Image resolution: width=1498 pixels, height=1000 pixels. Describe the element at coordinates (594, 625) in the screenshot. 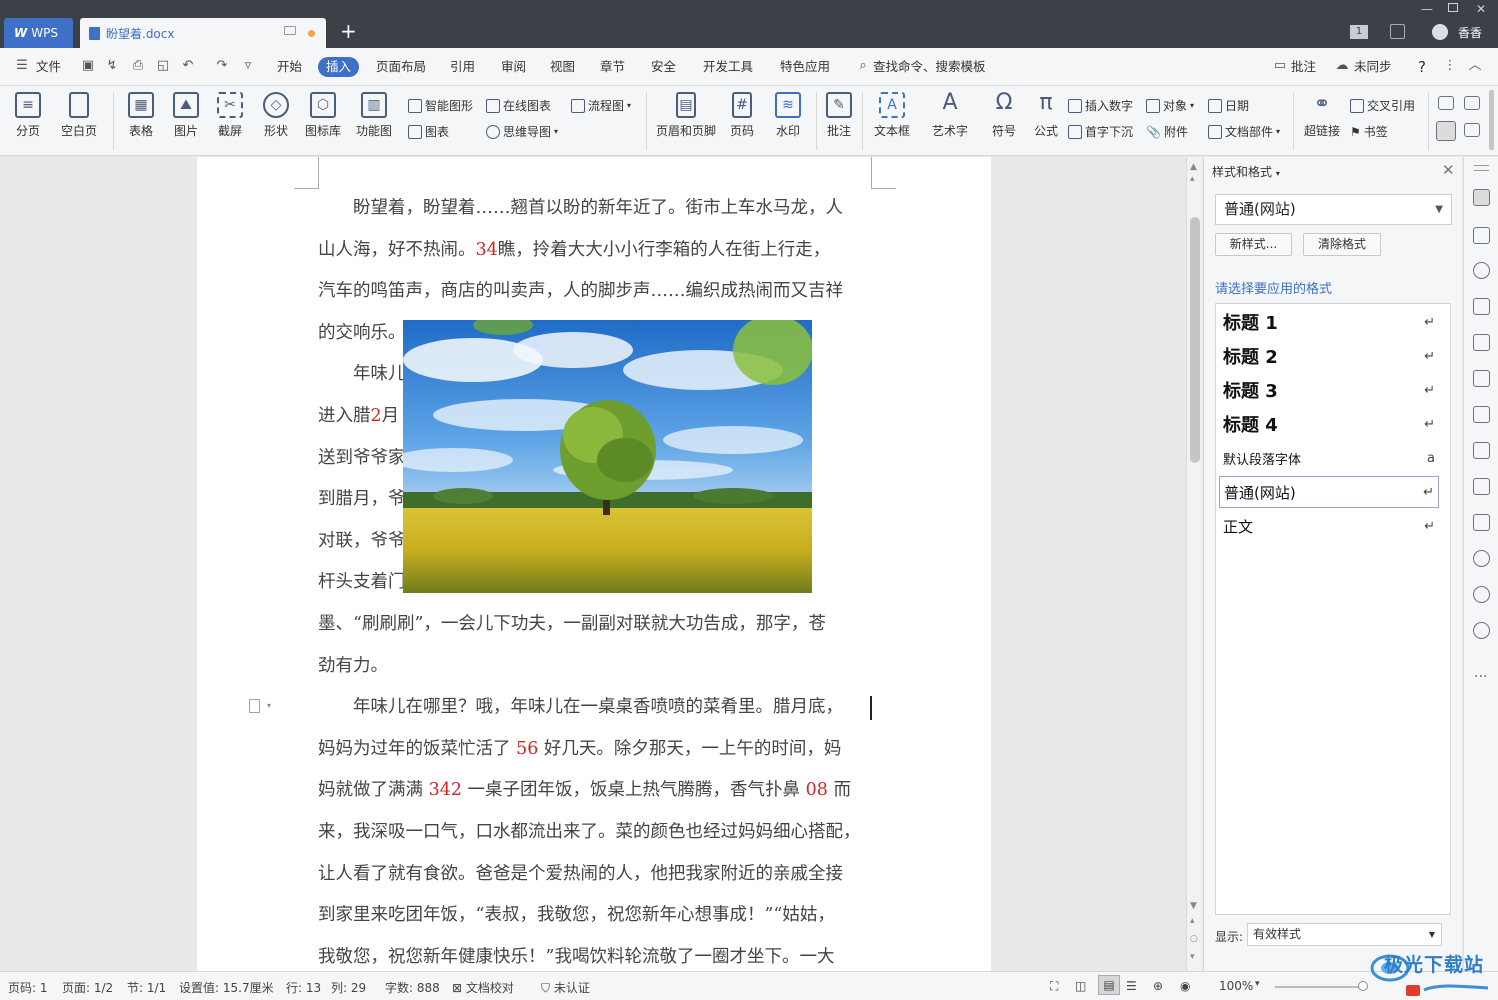

I see `document-line: 墨、“刷刷刷”，一会儿下功夫，一副副对联就大功告成，那字，苍` at that location.